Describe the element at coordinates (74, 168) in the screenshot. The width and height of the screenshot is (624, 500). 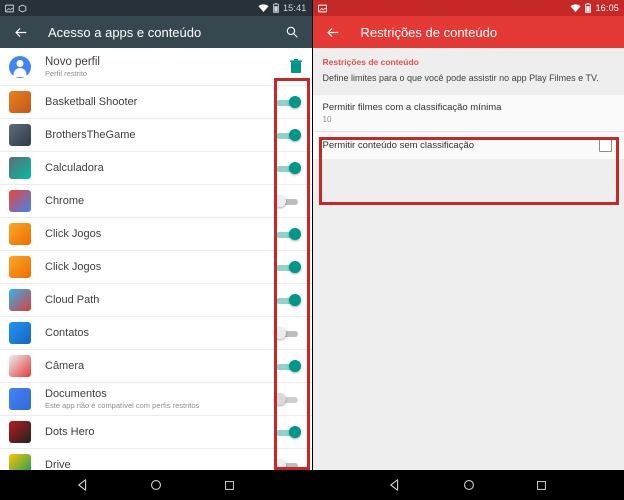
I see `app-name: Calculadora` at that location.